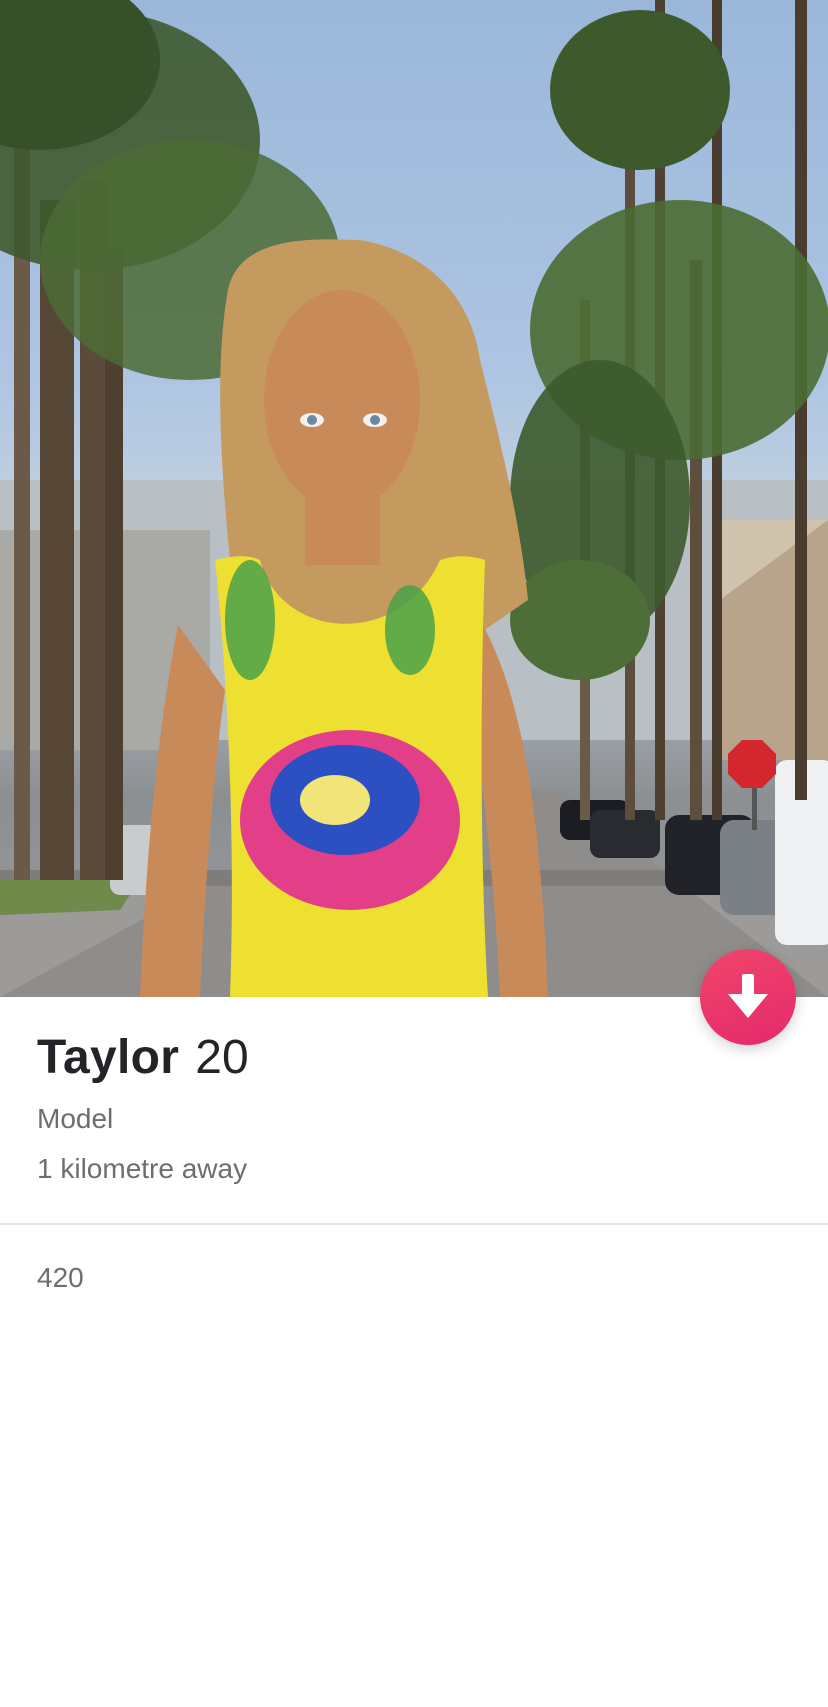 The width and height of the screenshot is (828, 1707). What do you see at coordinates (748, 996) in the screenshot?
I see `arrow-down-icon` at bounding box center [748, 996].